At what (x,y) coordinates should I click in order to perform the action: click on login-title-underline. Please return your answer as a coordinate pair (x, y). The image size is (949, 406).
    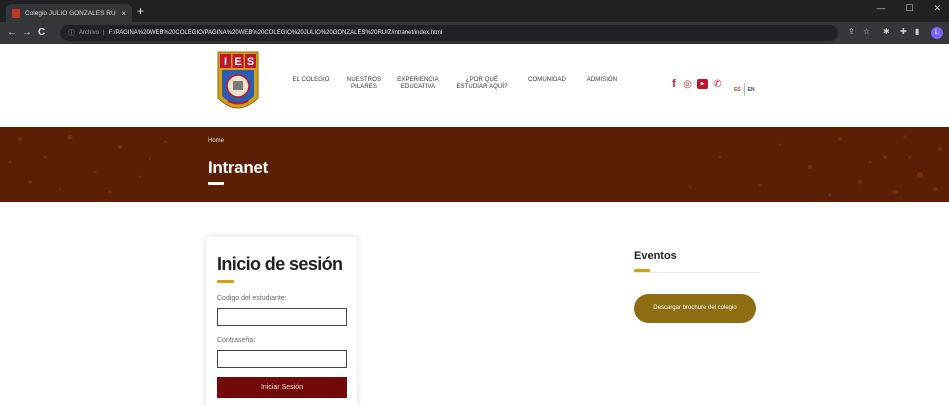
    Looking at the image, I should click on (225, 281).